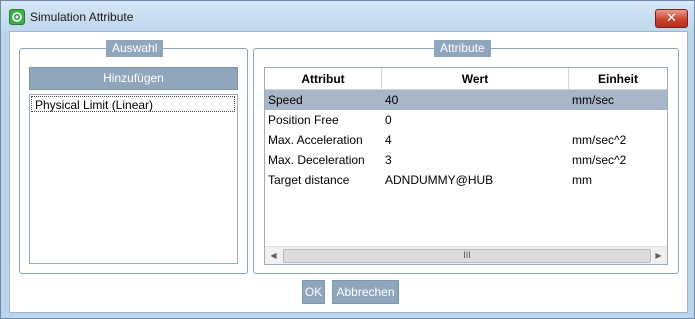 The height and width of the screenshot is (319, 695). I want to click on ok-button: OK, so click(313, 292).